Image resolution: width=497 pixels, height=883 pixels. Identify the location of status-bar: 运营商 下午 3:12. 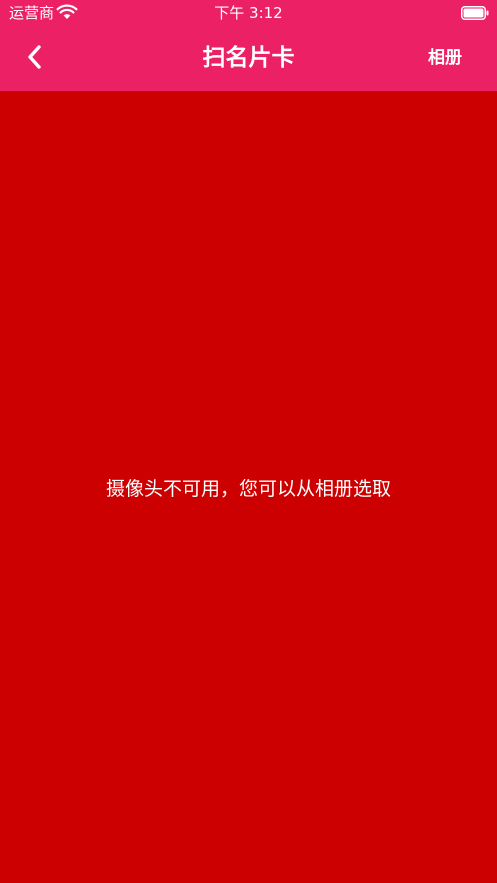
(248, 13).